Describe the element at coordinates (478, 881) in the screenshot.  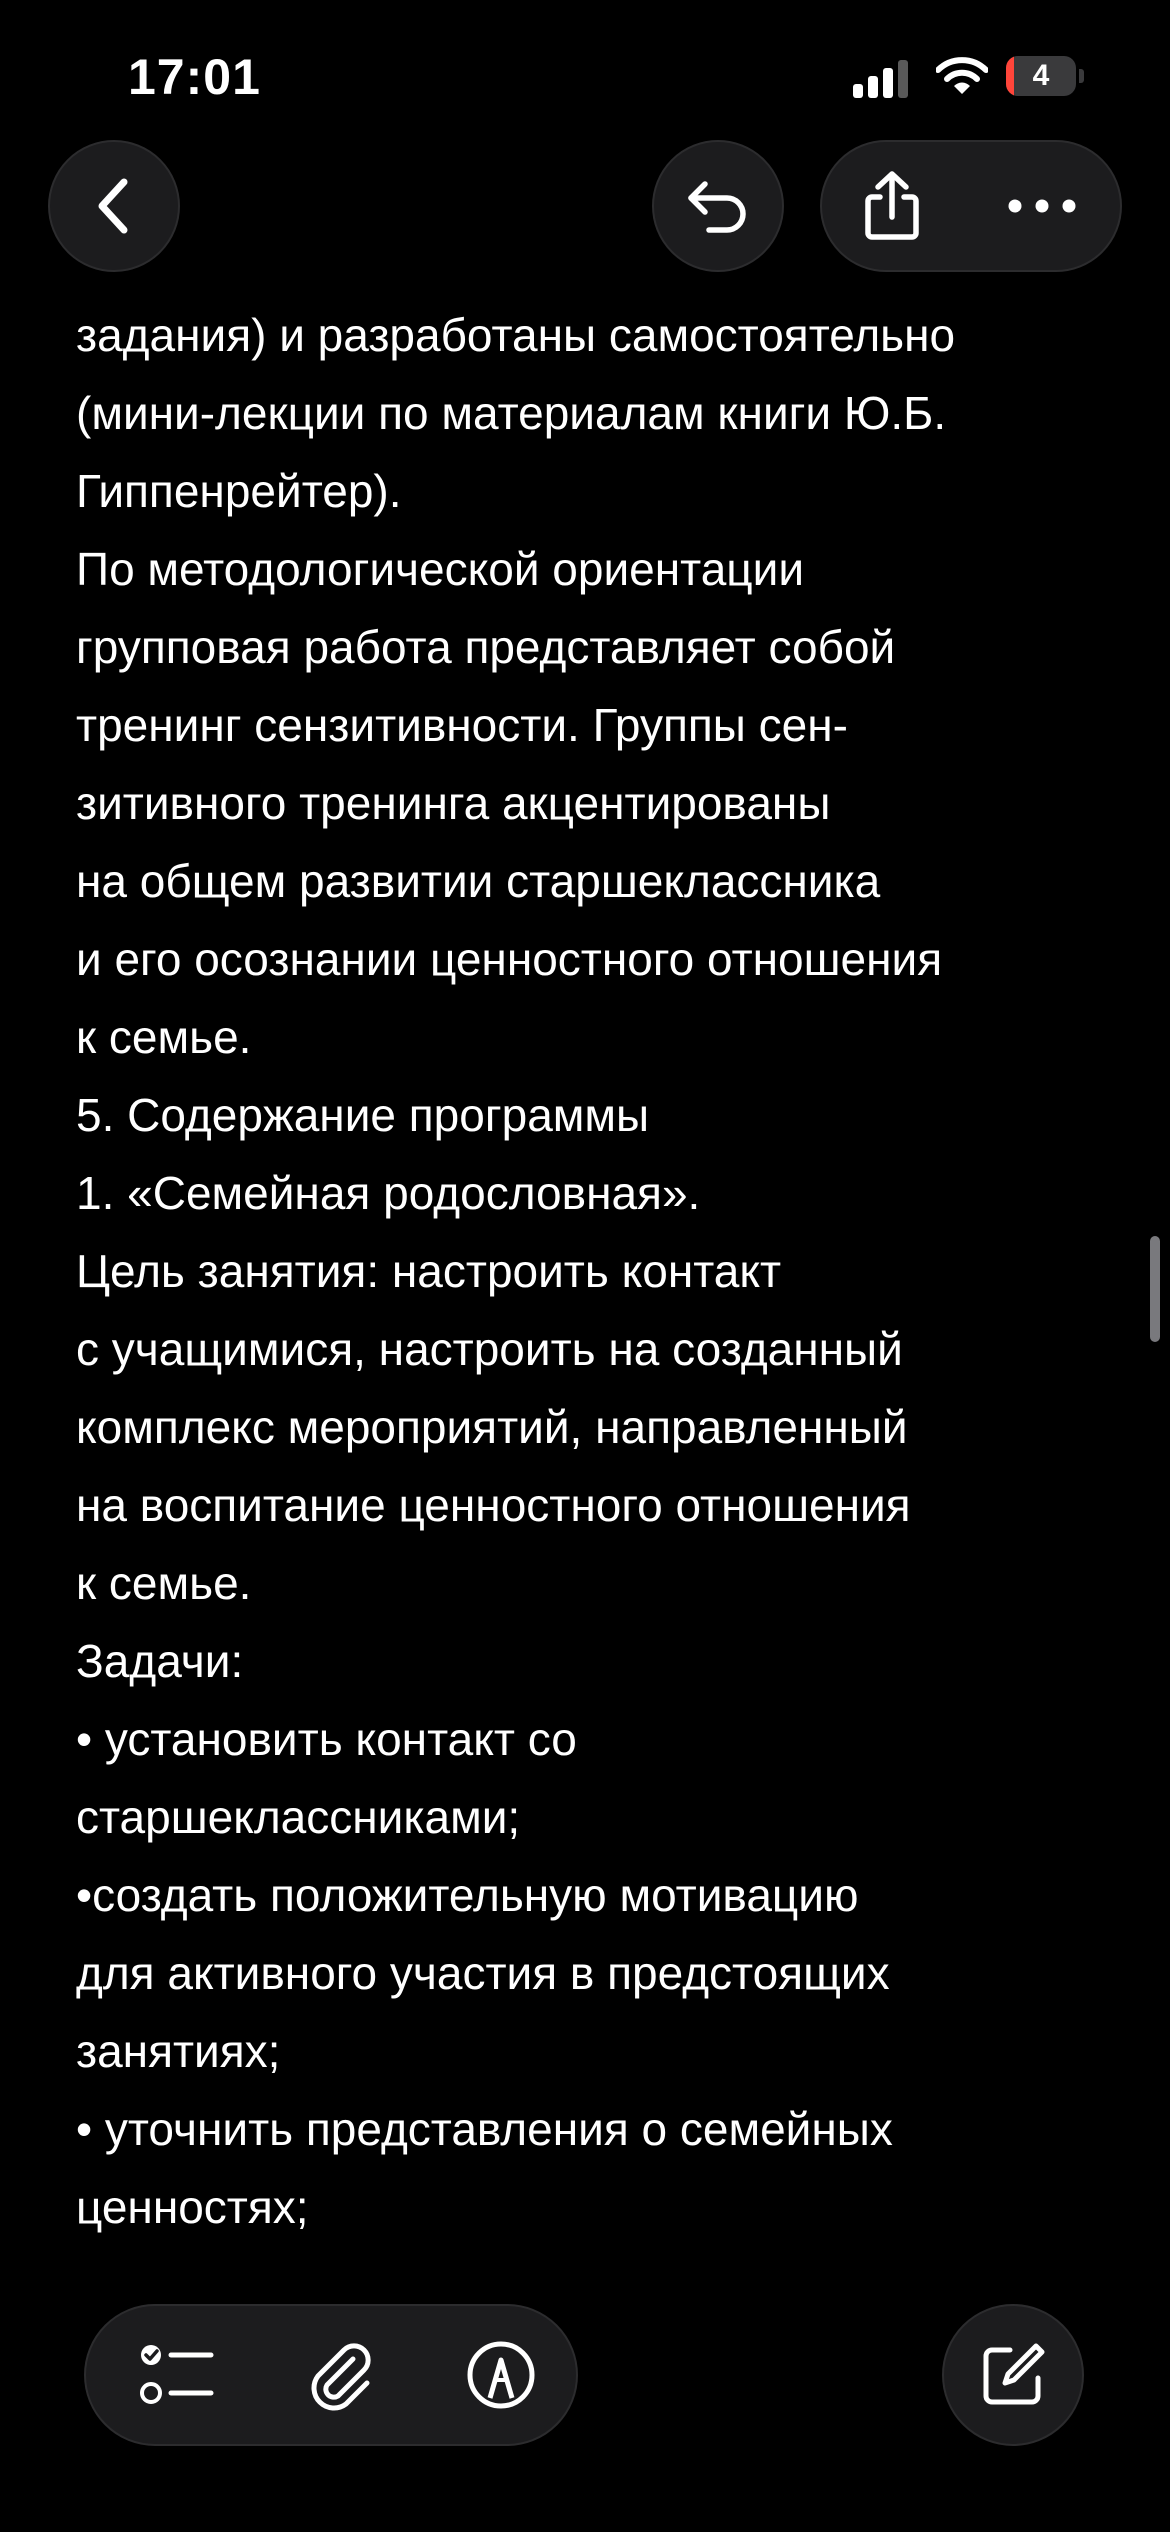
I see `note-line: на общем развитии старшеклассника` at that location.